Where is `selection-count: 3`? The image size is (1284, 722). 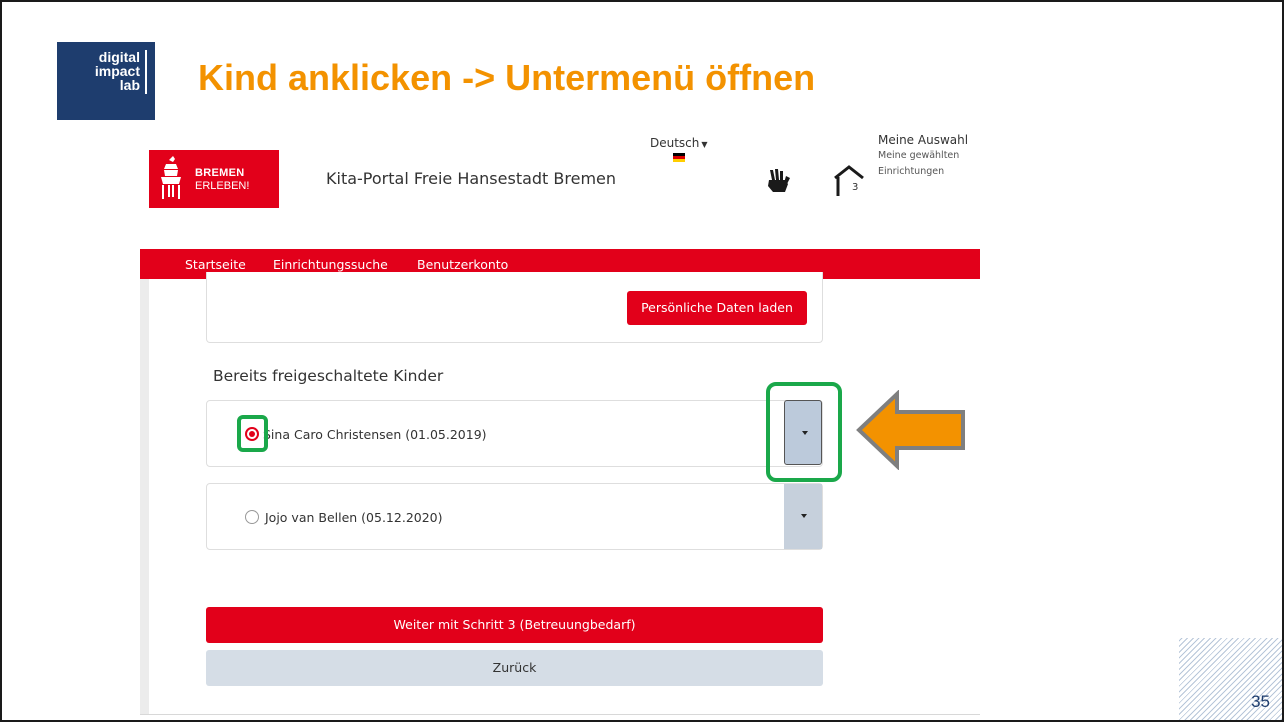 selection-count: 3 is located at coordinates (855, 187).